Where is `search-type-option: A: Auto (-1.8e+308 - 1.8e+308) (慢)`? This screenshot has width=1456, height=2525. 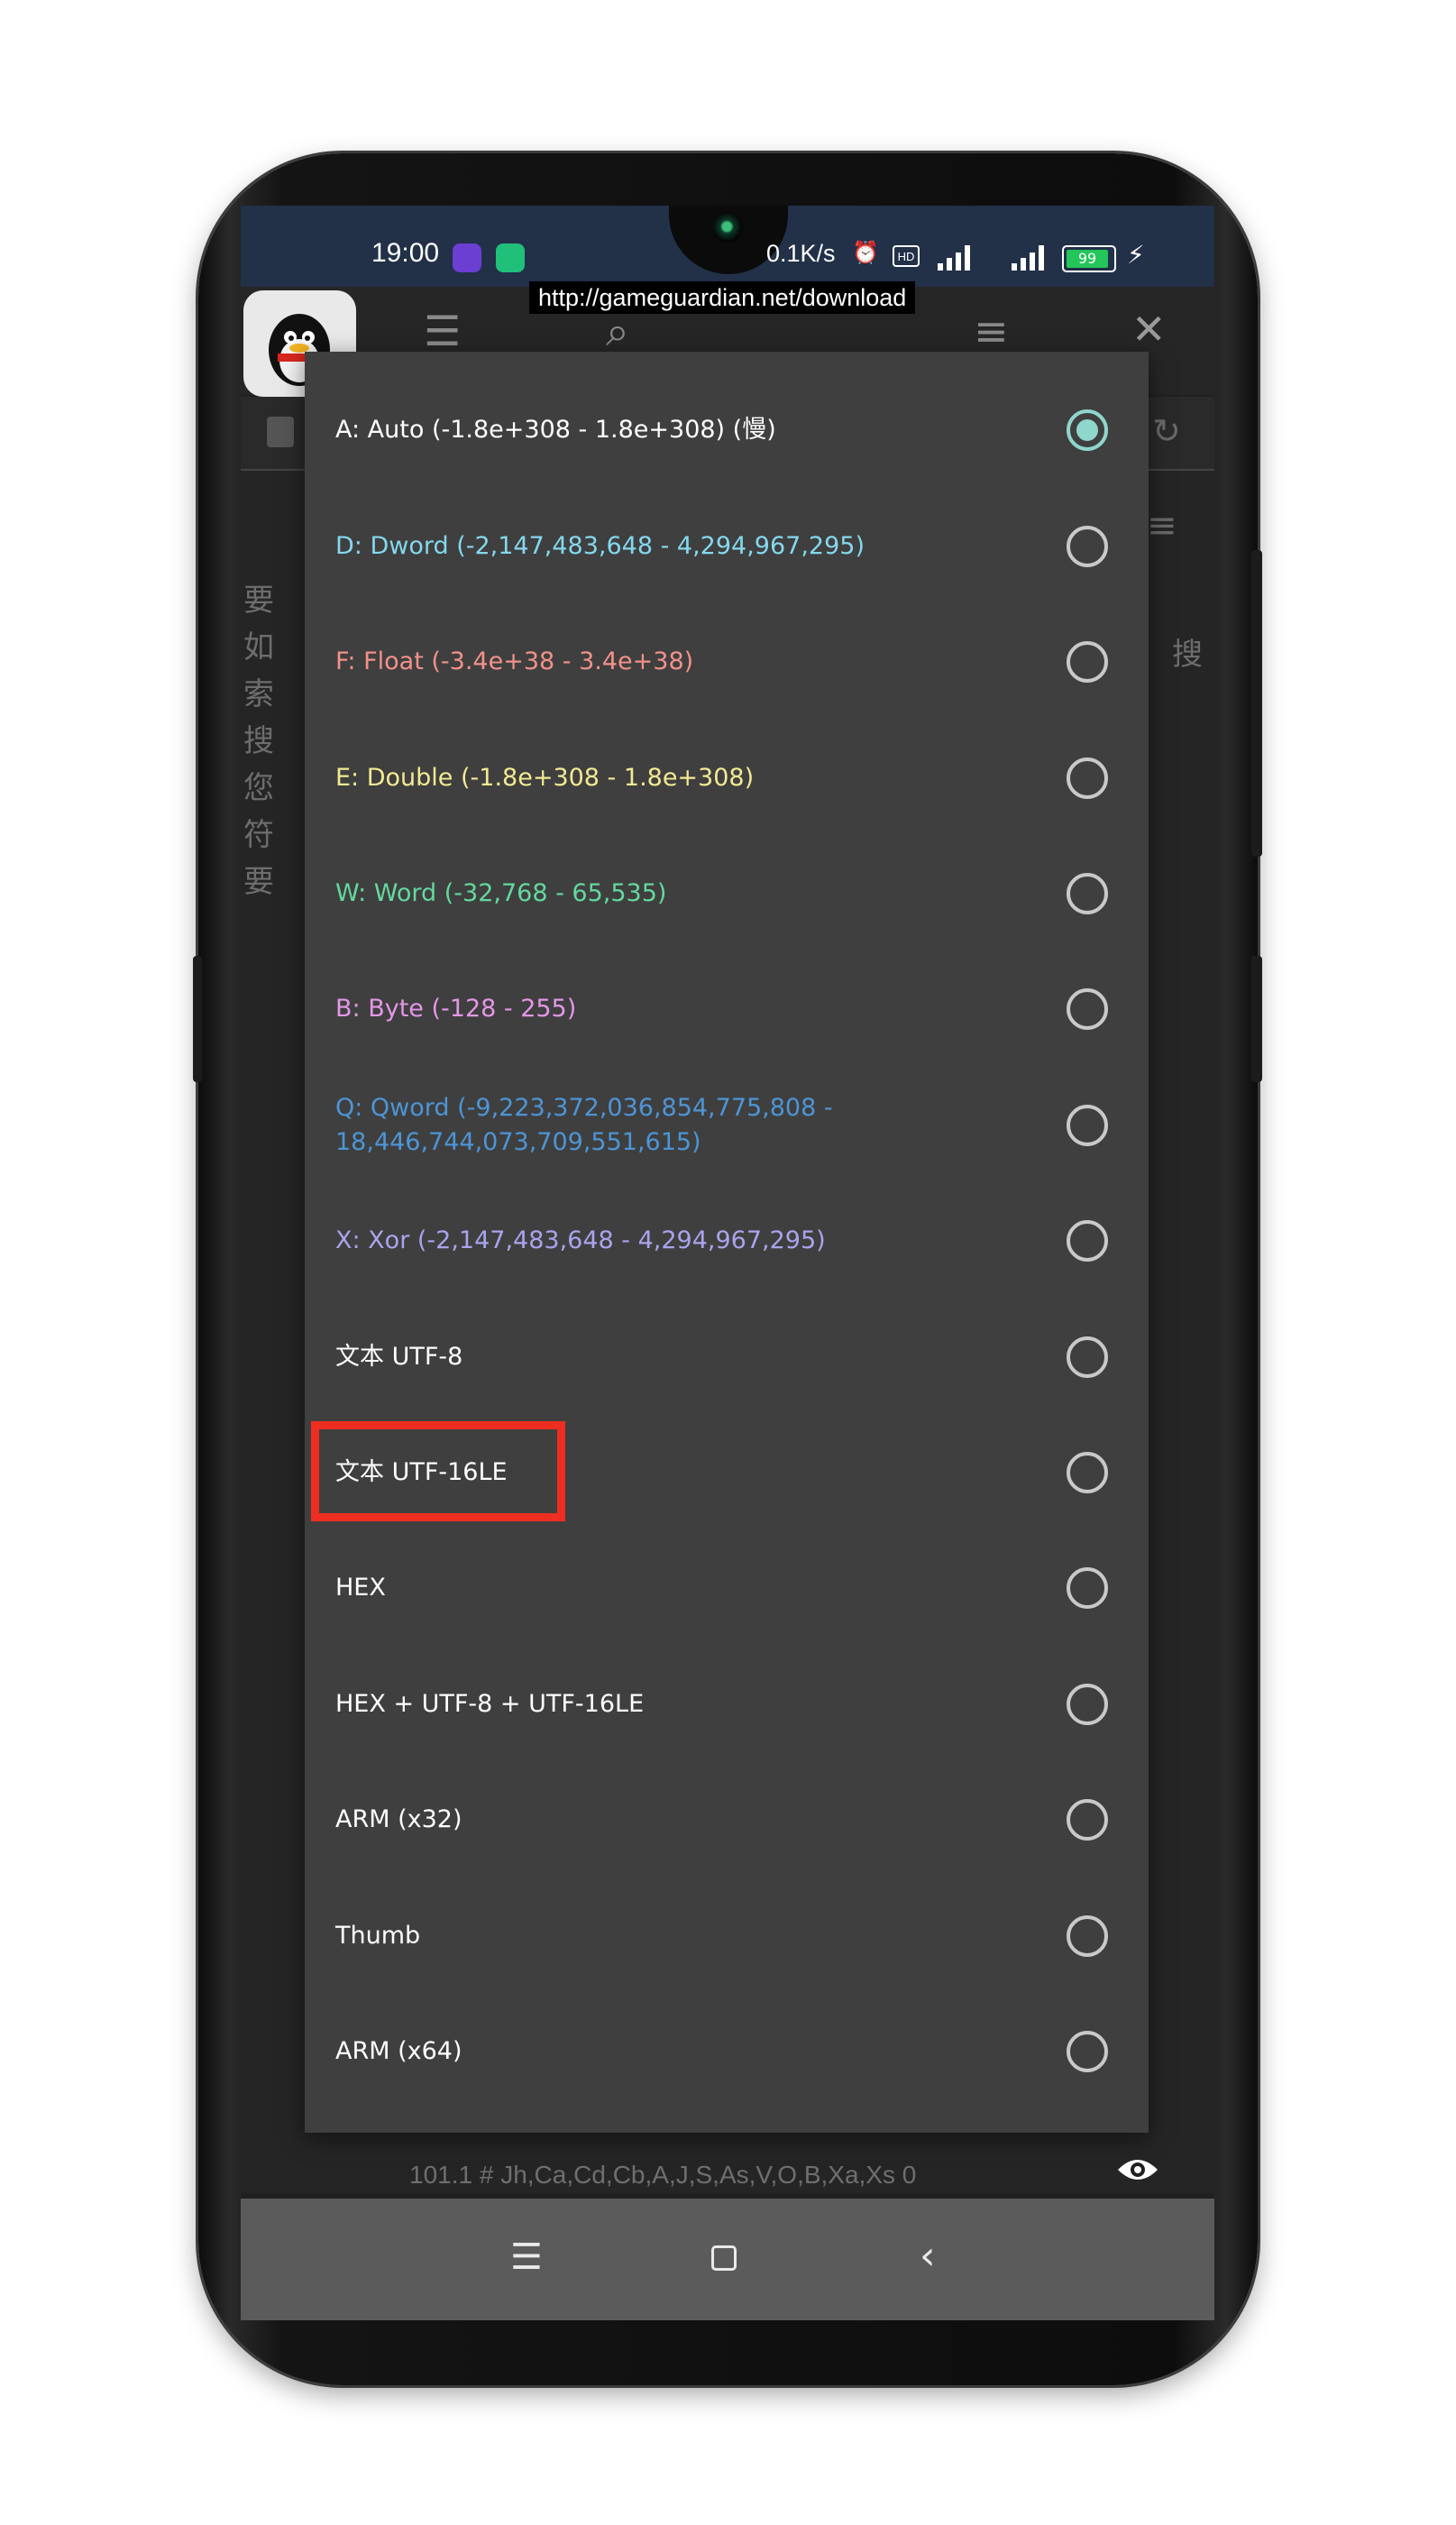 search-type-option: A: Auto (-1.8e+308 - 1.8e+308) (慢) is located at coordinates (727, 431).